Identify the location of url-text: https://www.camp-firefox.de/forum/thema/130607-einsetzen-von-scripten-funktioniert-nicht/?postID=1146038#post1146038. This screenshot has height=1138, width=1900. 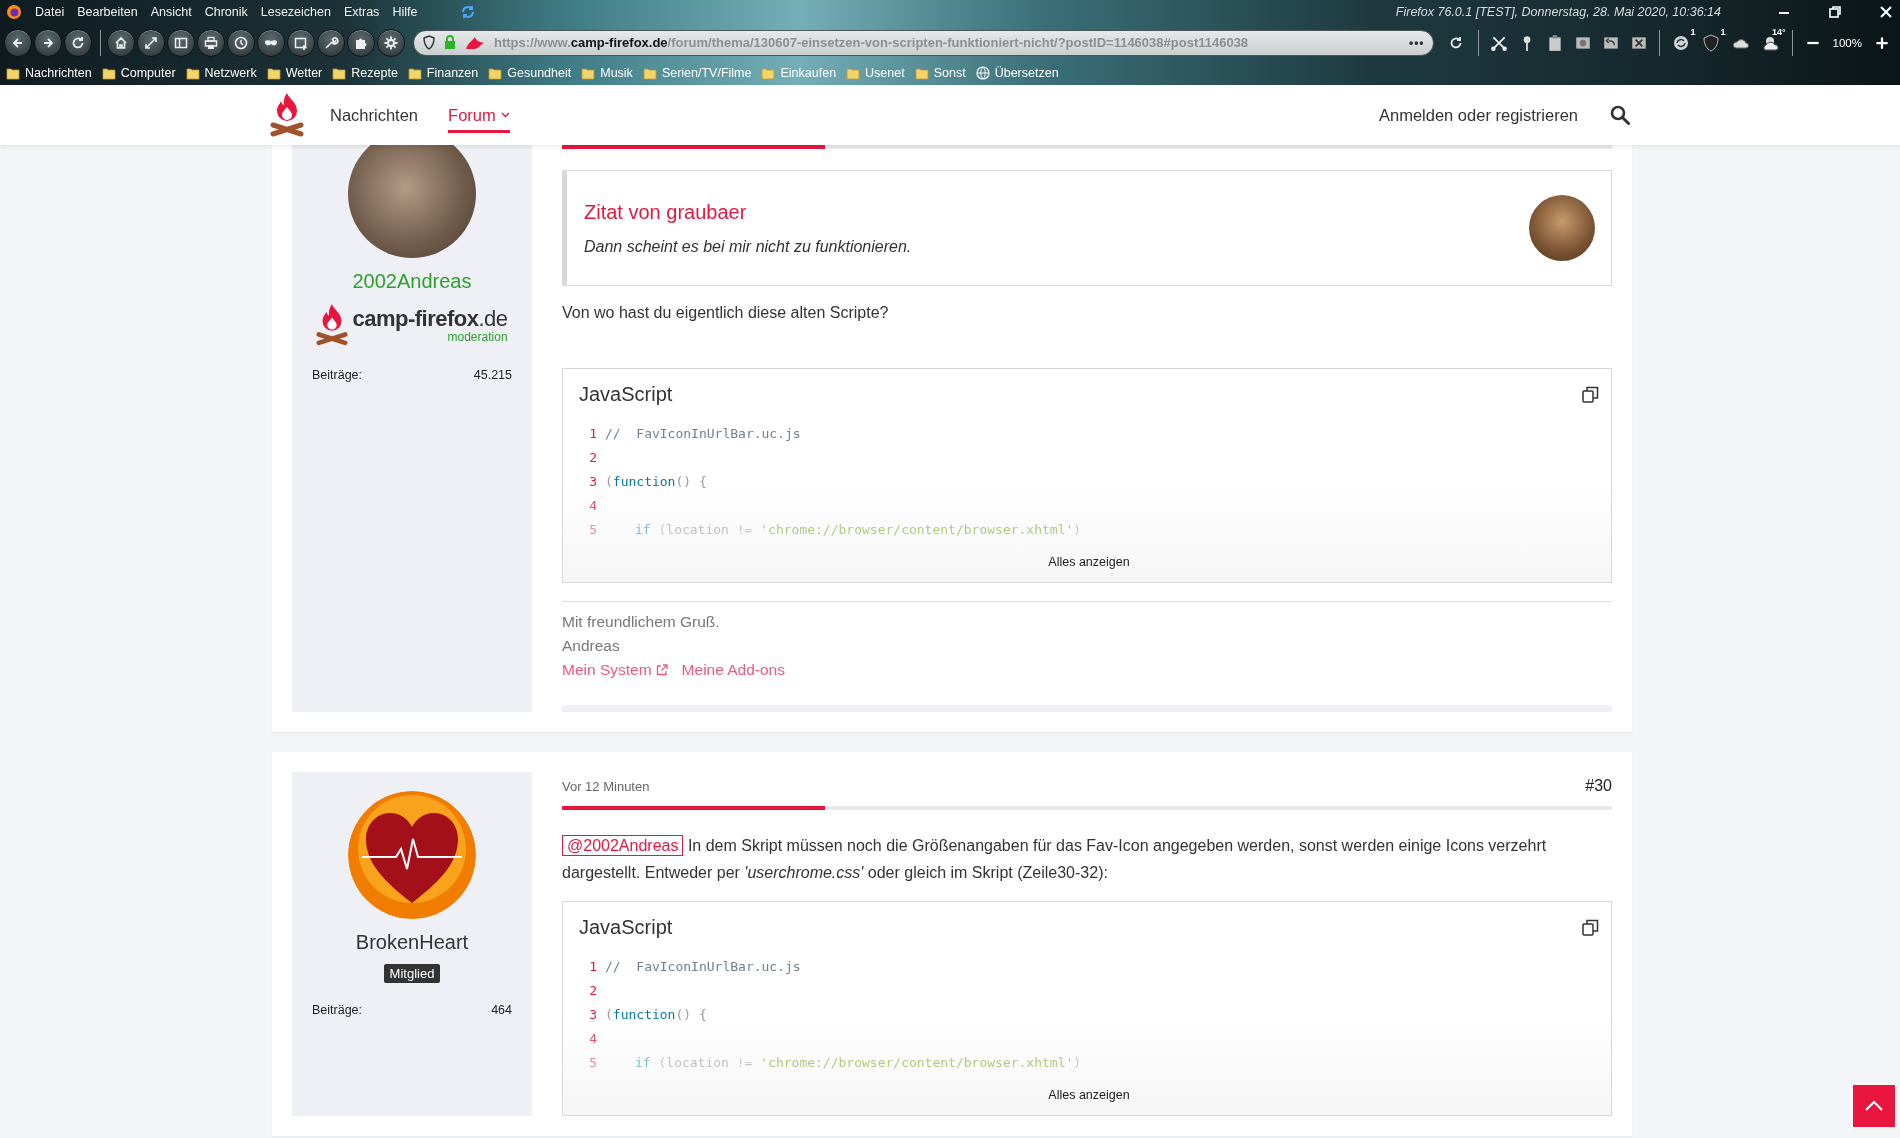
(871, 42).